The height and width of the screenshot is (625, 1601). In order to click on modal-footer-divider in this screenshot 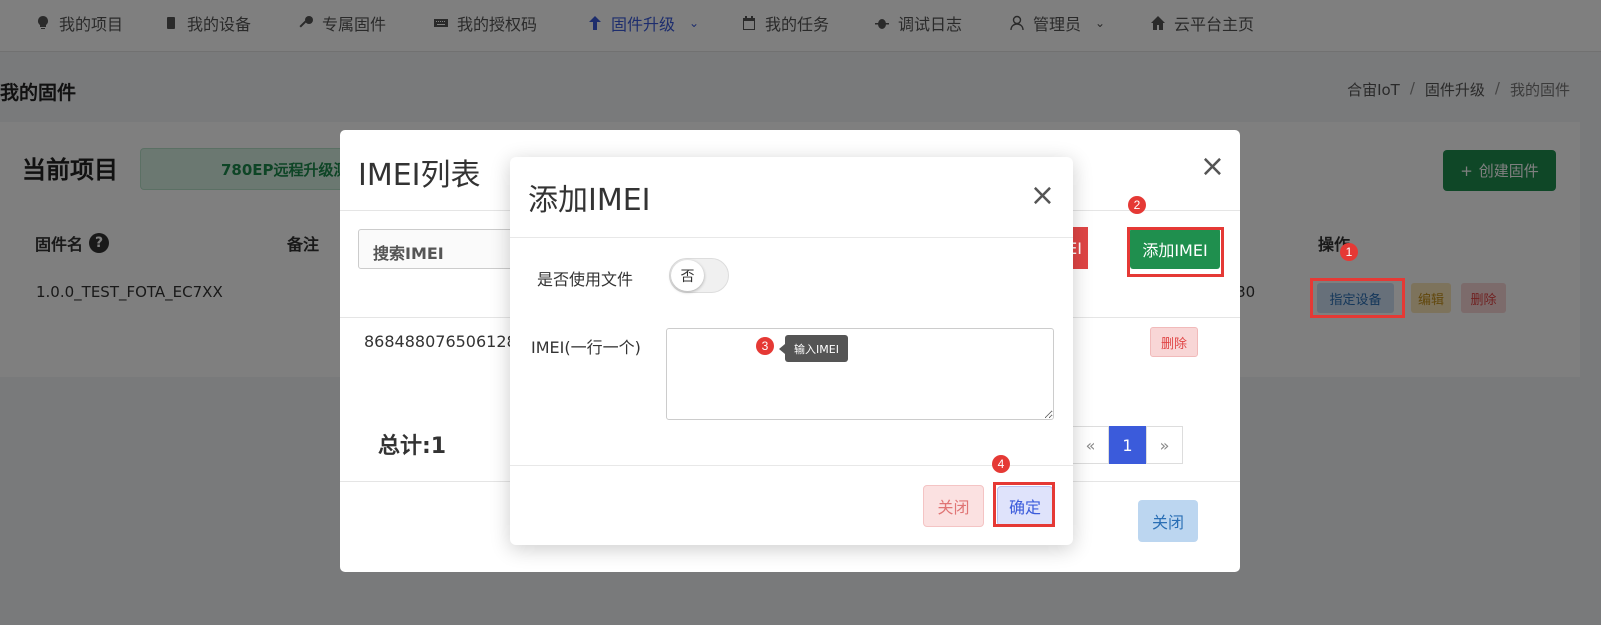, I will do `click(791, 465)`.